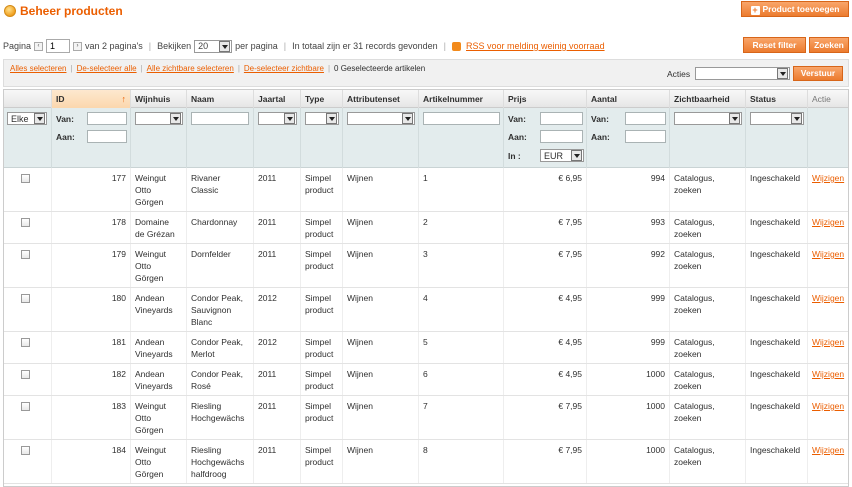 This screenshot has height=487, width=852. I want to click on filter-winery-select, so click(159, 118).